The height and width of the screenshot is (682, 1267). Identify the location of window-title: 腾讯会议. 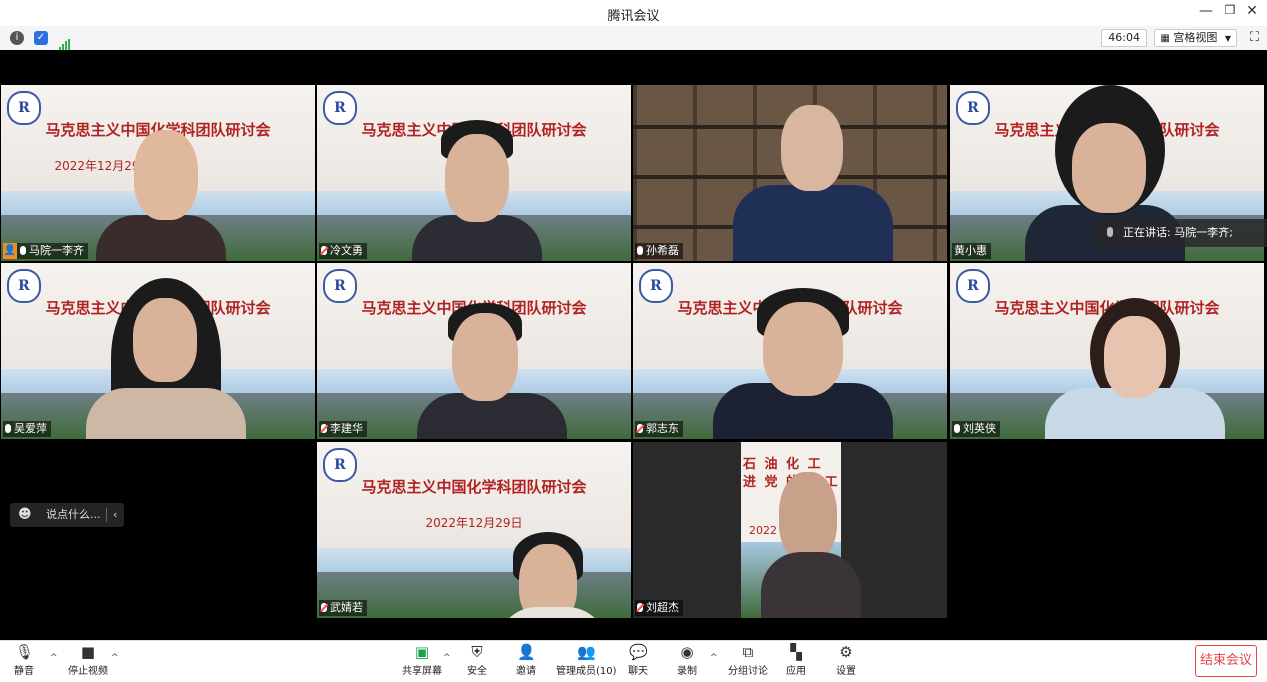
(633, 16).